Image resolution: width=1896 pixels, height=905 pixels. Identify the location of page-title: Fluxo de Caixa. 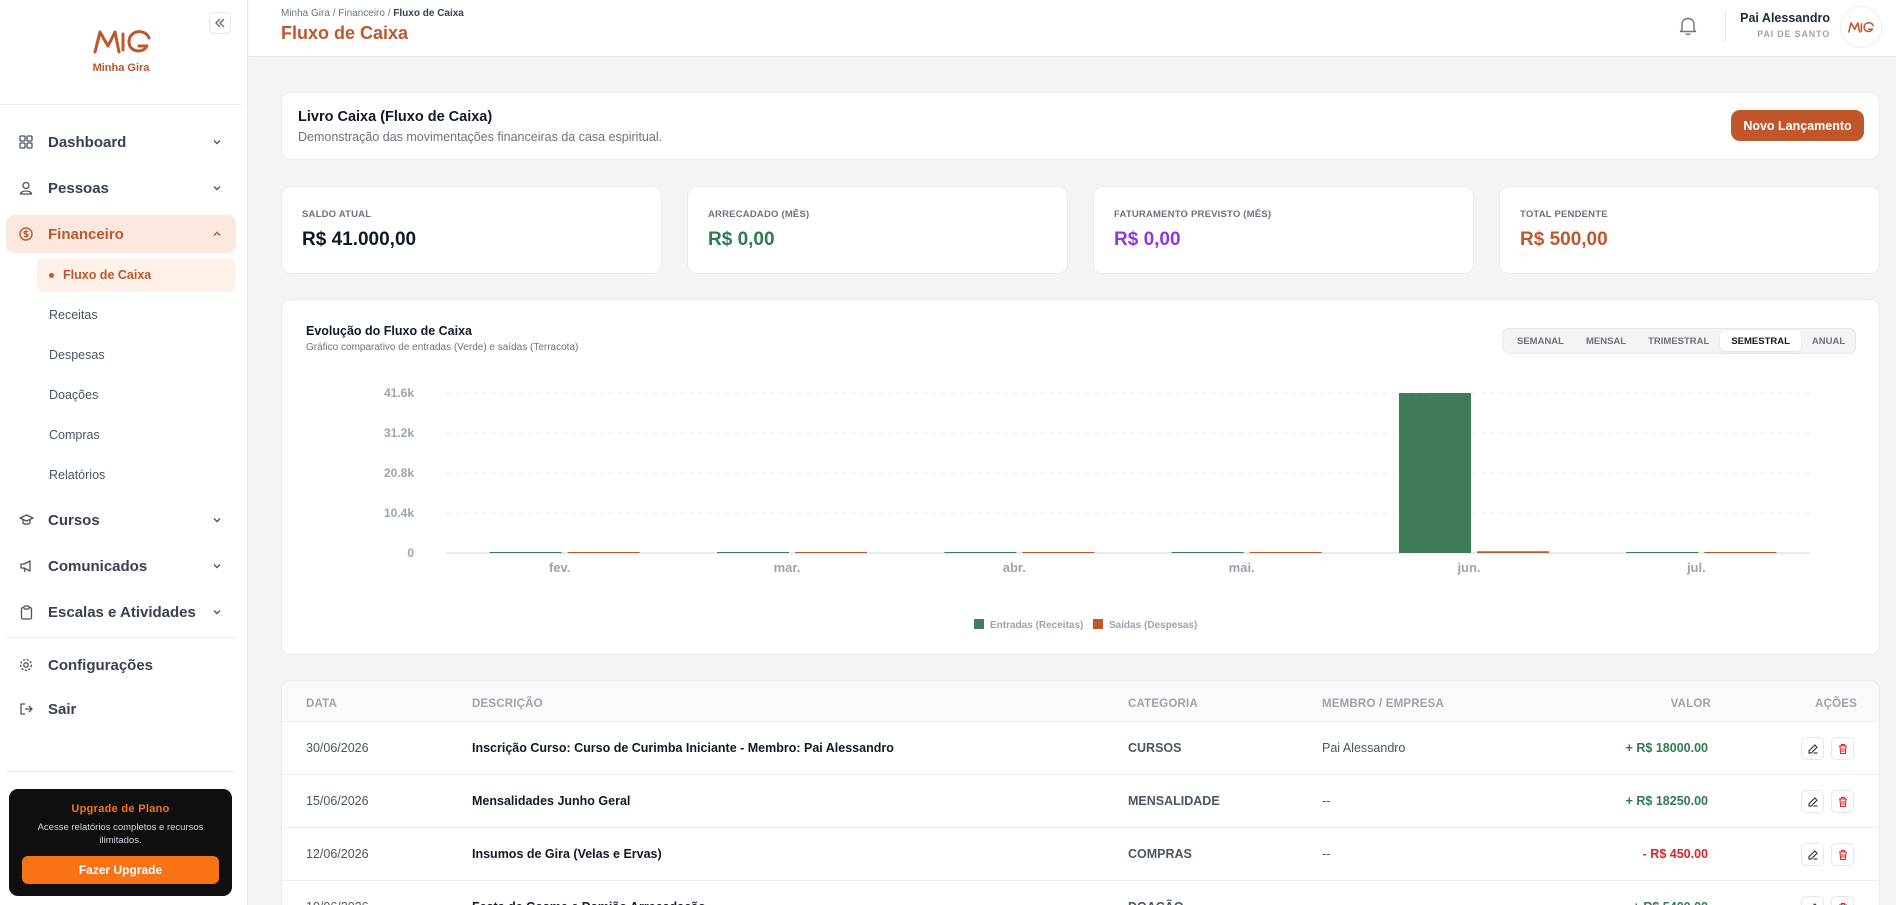
(345, 33).